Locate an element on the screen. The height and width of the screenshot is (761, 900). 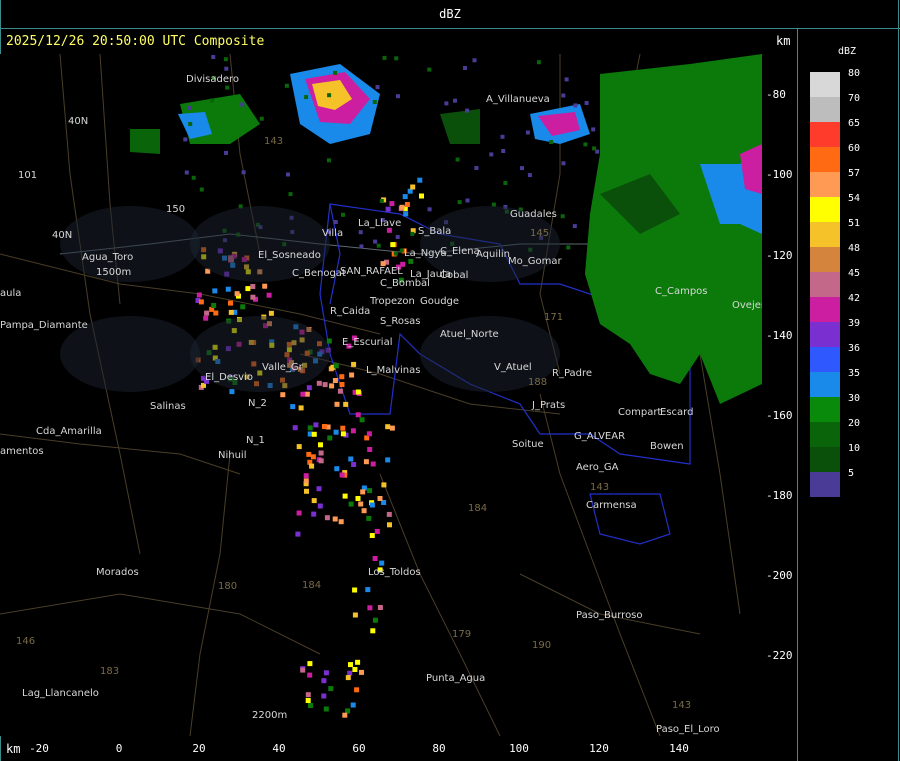
legend-level-label: 5 is located at coordinates (851, 473).